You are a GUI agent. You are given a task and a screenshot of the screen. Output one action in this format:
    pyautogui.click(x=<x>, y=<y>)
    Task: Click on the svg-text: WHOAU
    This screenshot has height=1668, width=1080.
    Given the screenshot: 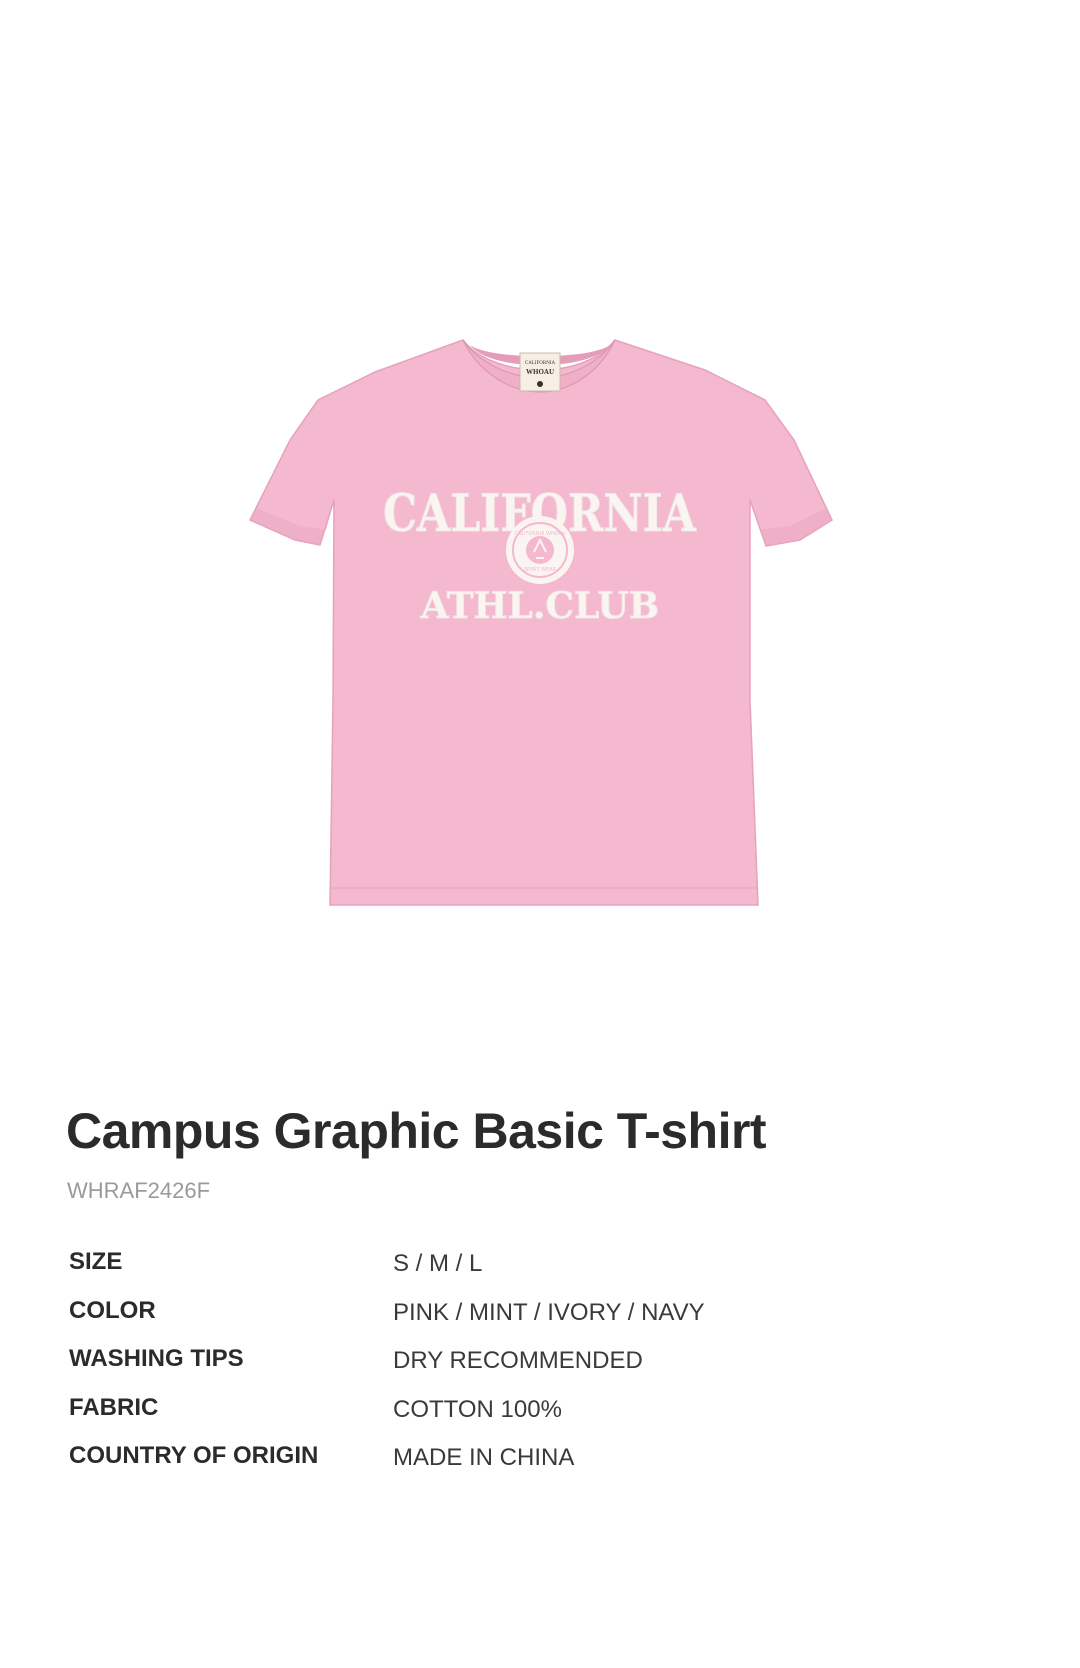 What is the action you would take?
    pyautogui.click(x=540, y=372)
    